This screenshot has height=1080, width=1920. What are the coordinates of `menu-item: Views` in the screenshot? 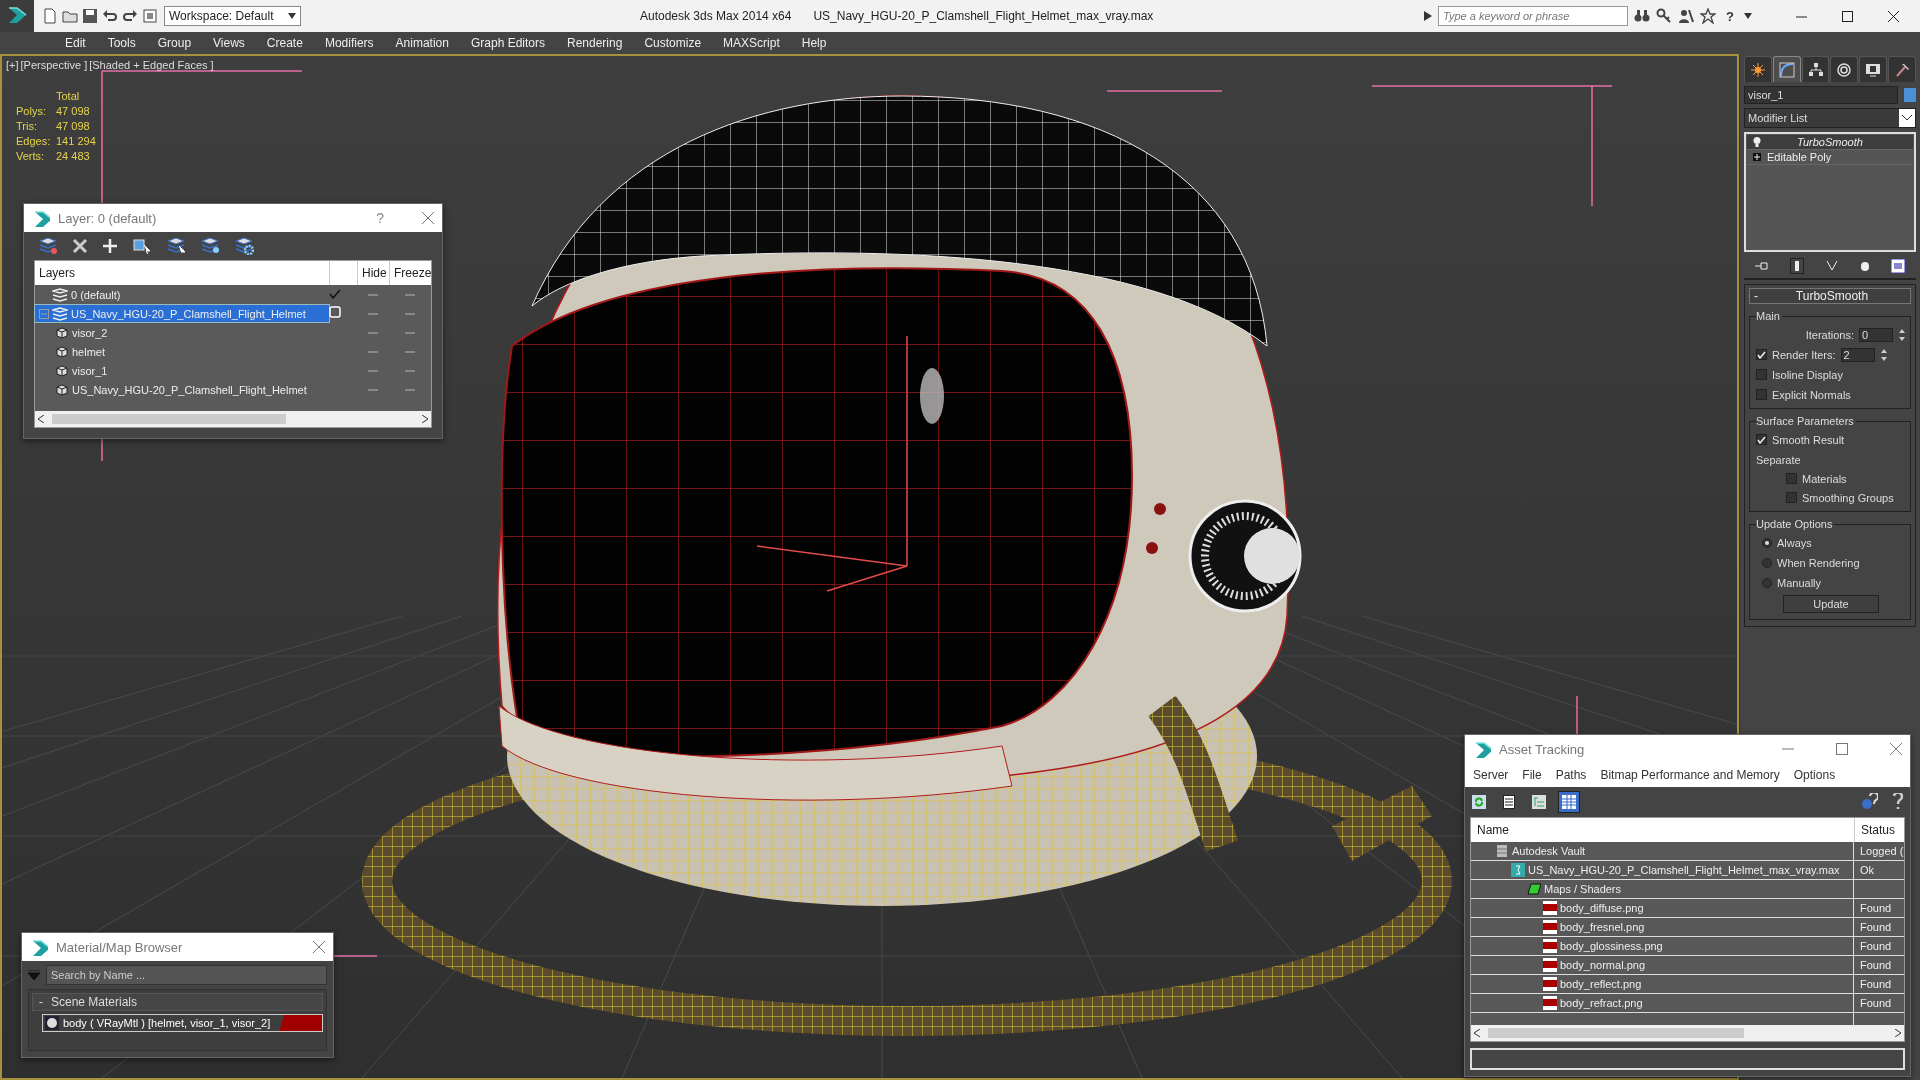 It's located at (229, 43).